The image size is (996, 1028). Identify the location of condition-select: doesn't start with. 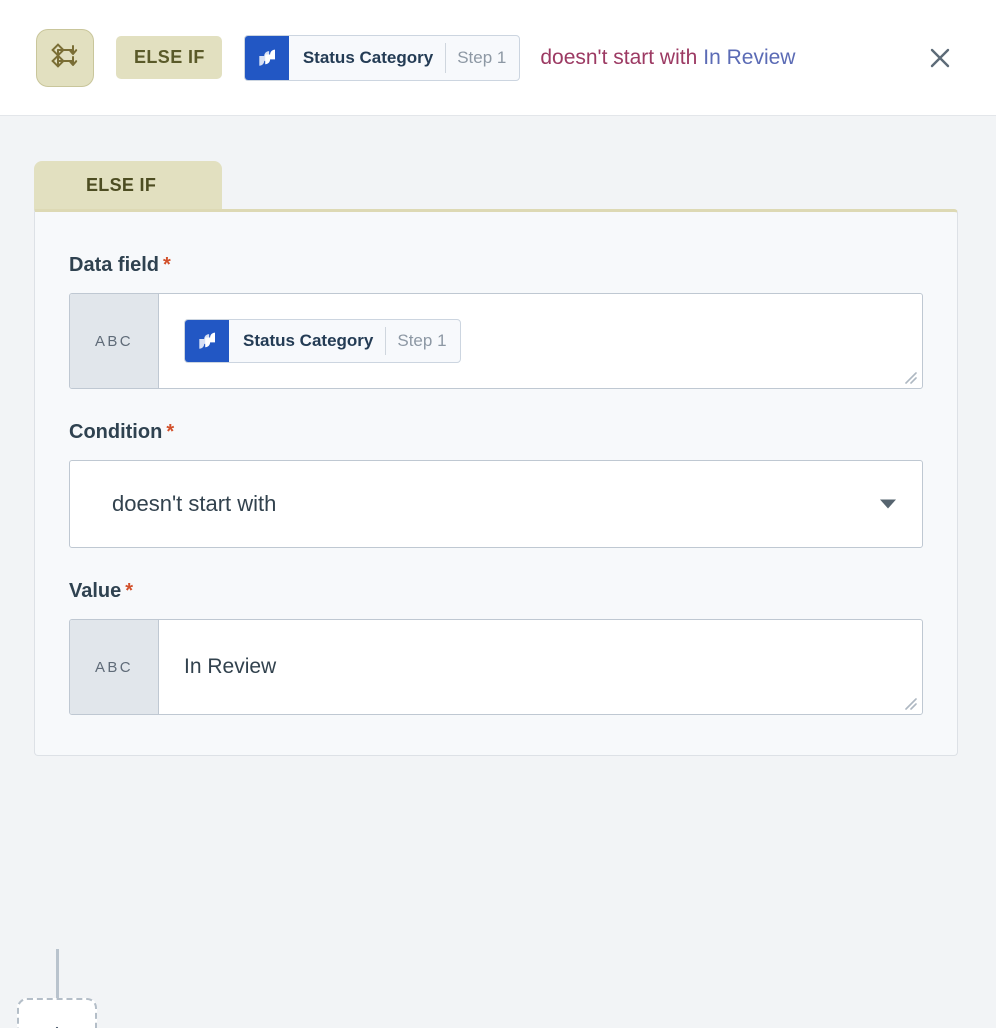
(496, 504).